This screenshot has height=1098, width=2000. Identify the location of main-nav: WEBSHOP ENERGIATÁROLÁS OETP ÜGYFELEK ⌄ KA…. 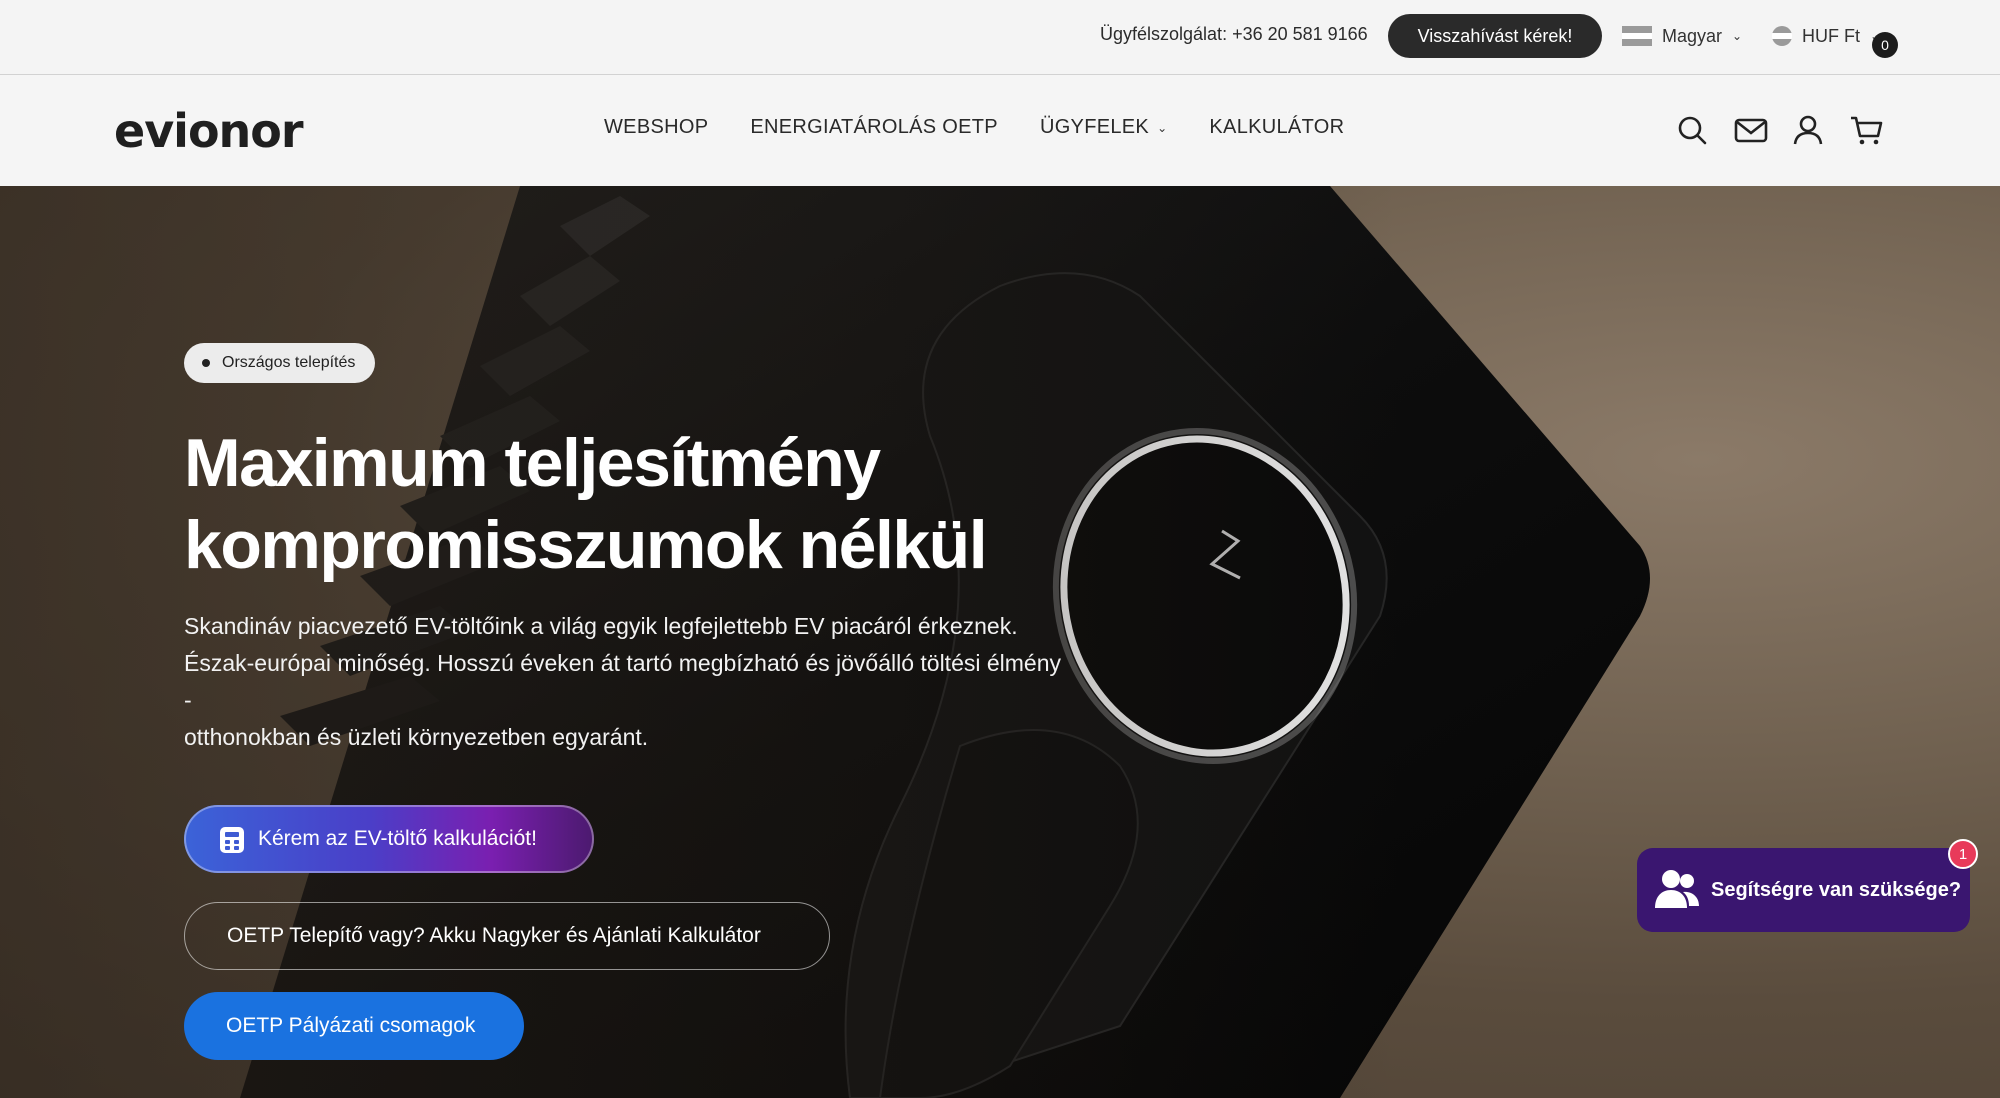
(974, 127).